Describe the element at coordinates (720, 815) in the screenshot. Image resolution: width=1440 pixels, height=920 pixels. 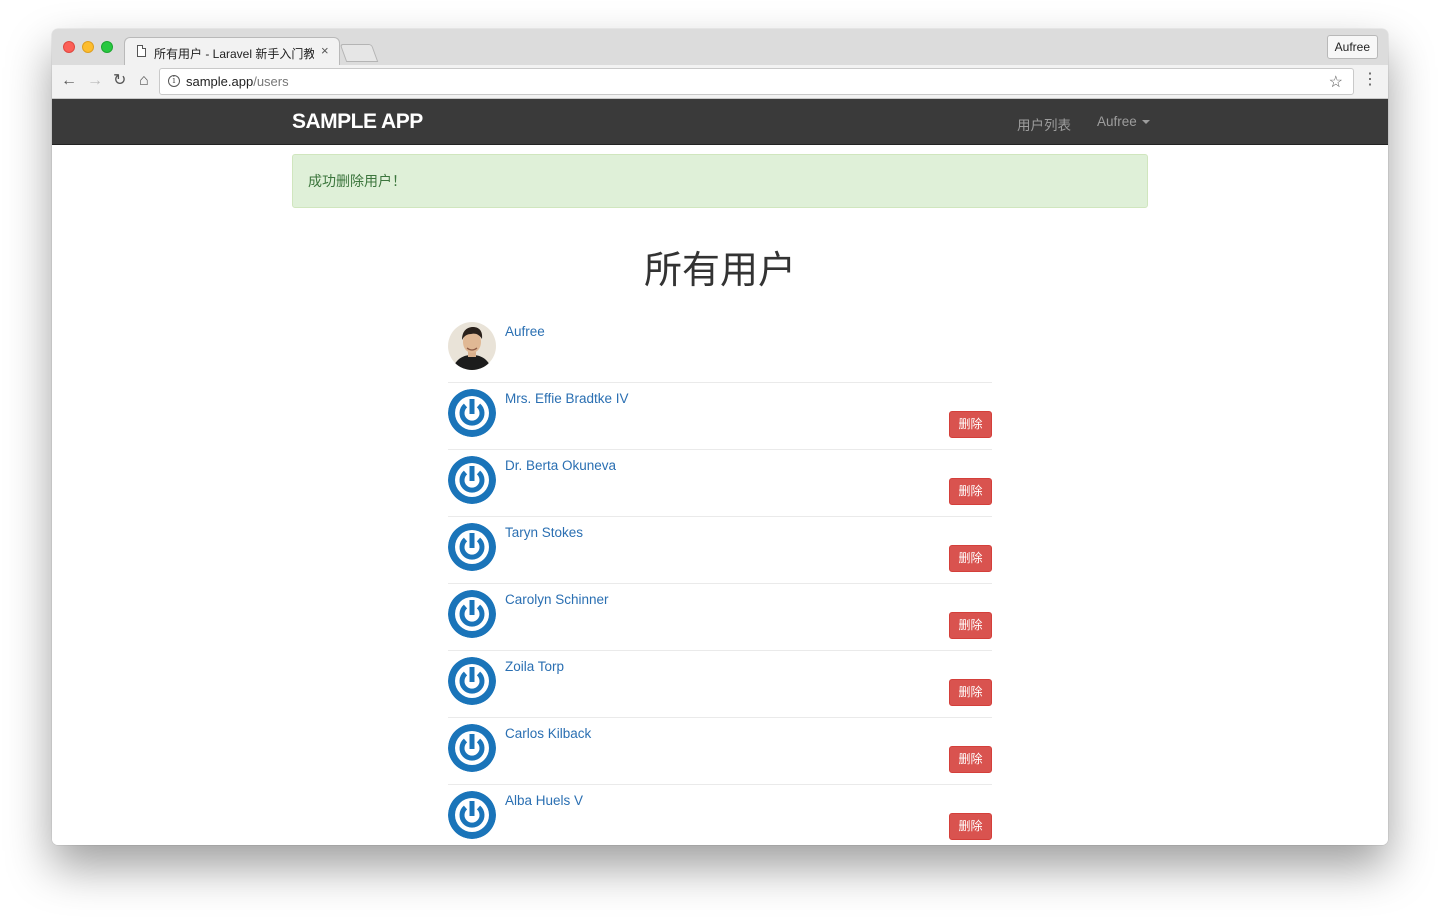
I see `user-list-item: Alba Huels V 删除` at that location.